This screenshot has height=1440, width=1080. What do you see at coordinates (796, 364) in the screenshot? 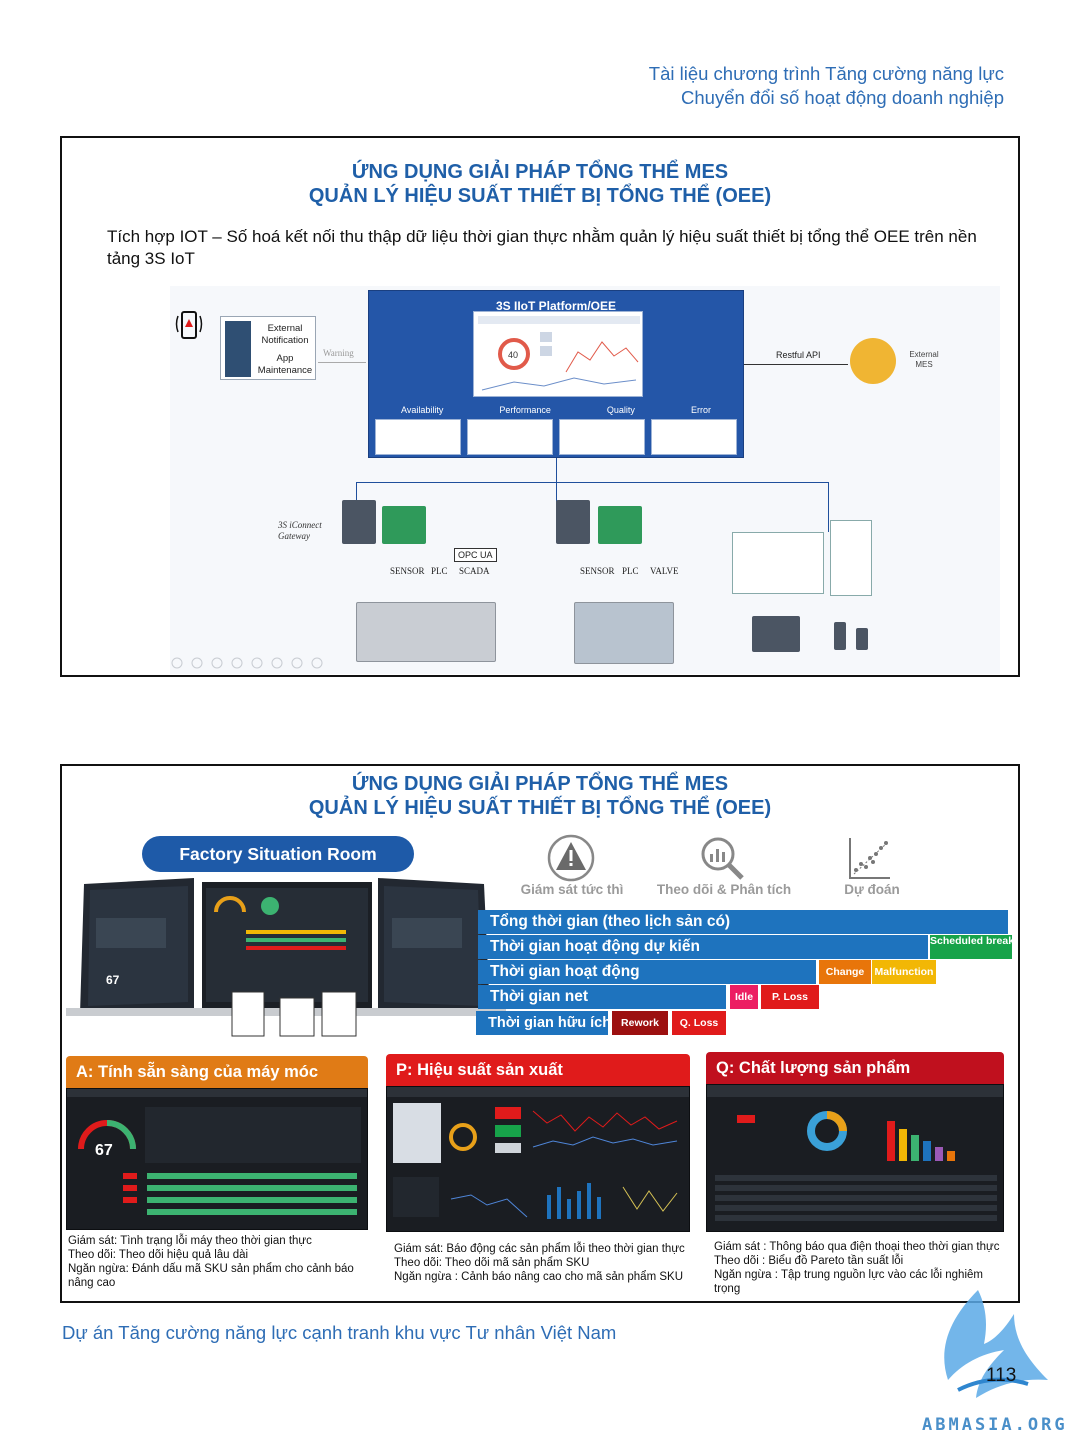
I see `restful-connector` at bounding box center [796, 364].